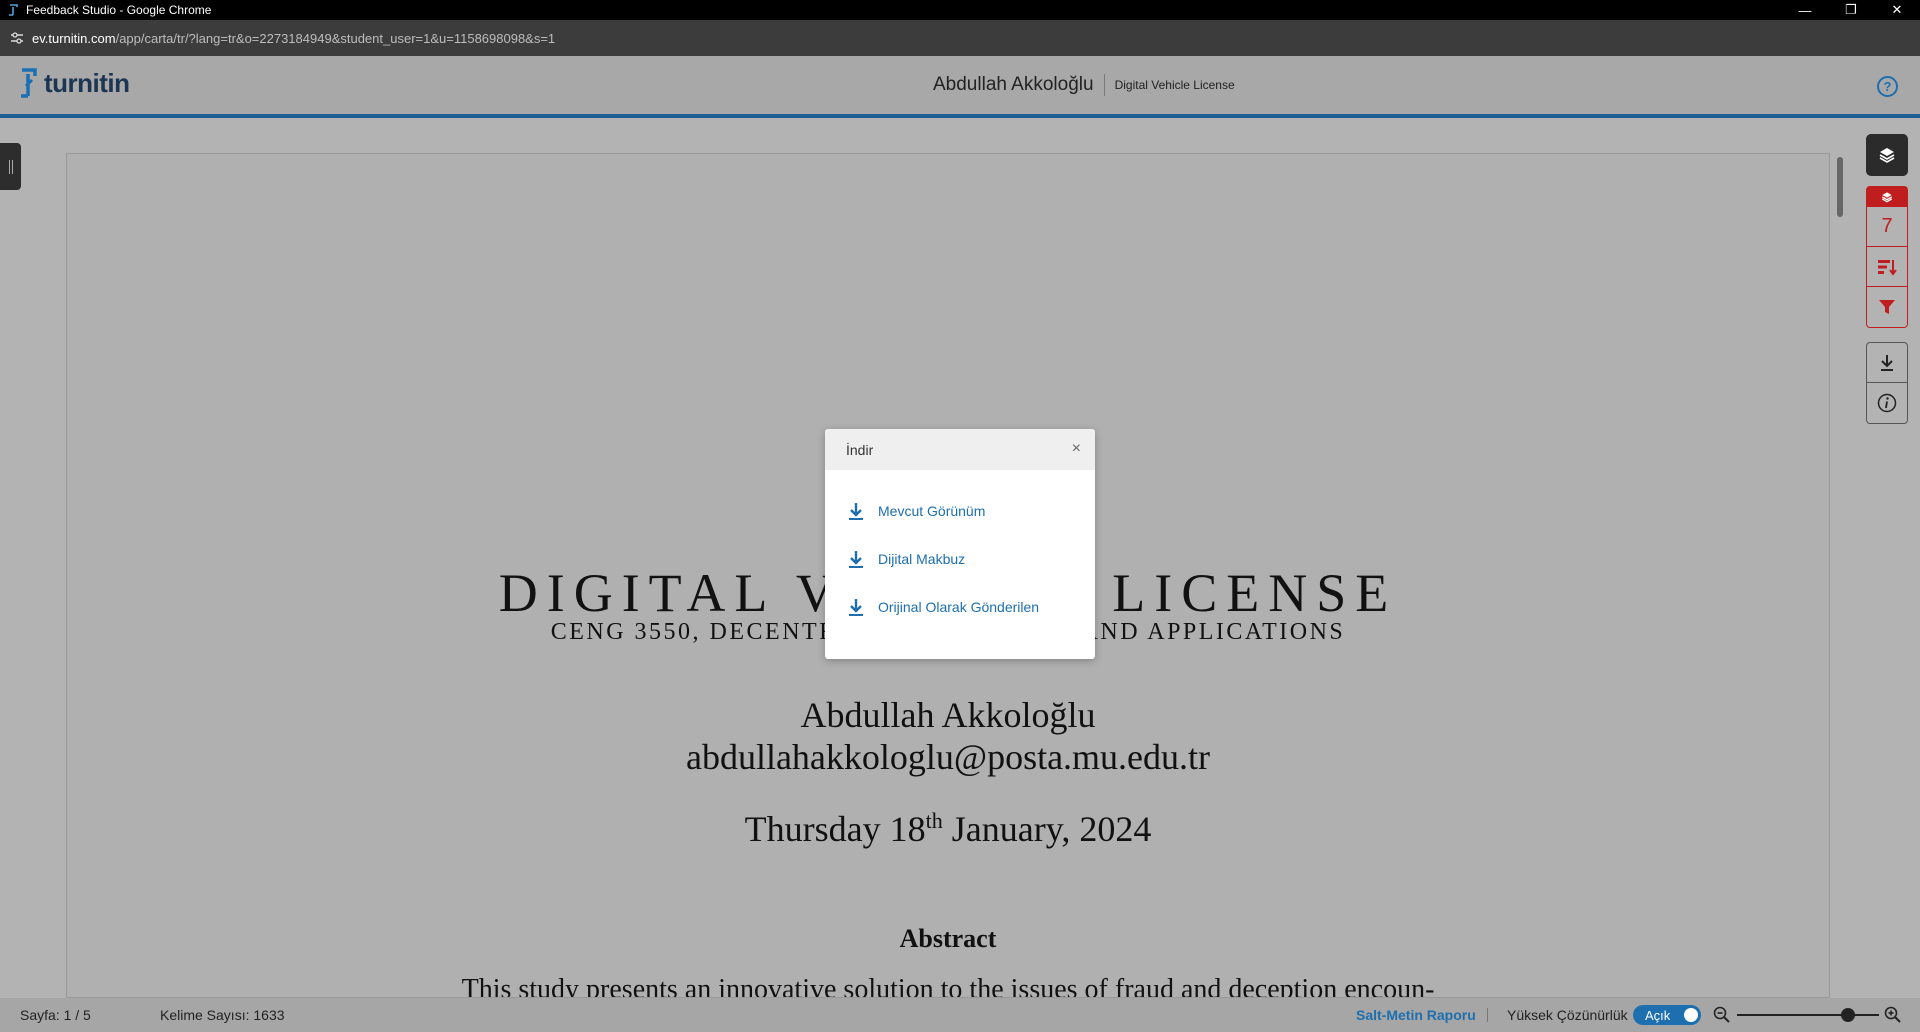 The height and width of the screenshot is (1032, 1920). I want to click on abstract-heading: Abstract, so click(948, 938).